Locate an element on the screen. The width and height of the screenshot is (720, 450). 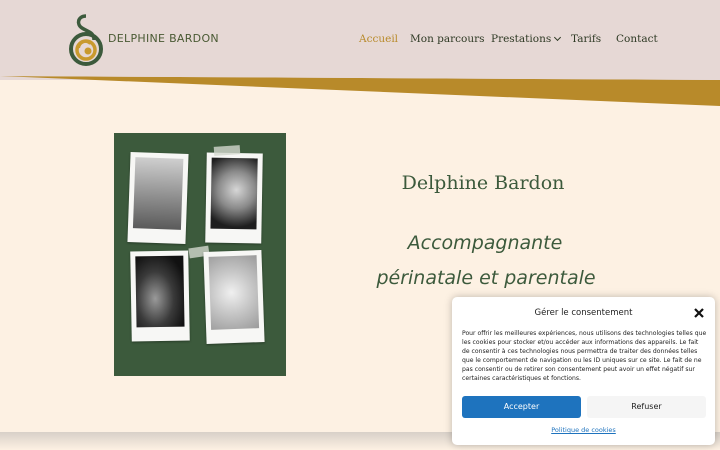
hero-tagline-line2: périnatale et parentale is located at coordinates (486, 278).